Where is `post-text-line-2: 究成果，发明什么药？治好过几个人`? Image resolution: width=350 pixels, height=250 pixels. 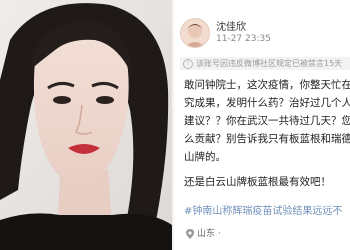
post-text-line-2: 究成果，发明什么药？治好过几个人 is located at coordinates (267, 103).